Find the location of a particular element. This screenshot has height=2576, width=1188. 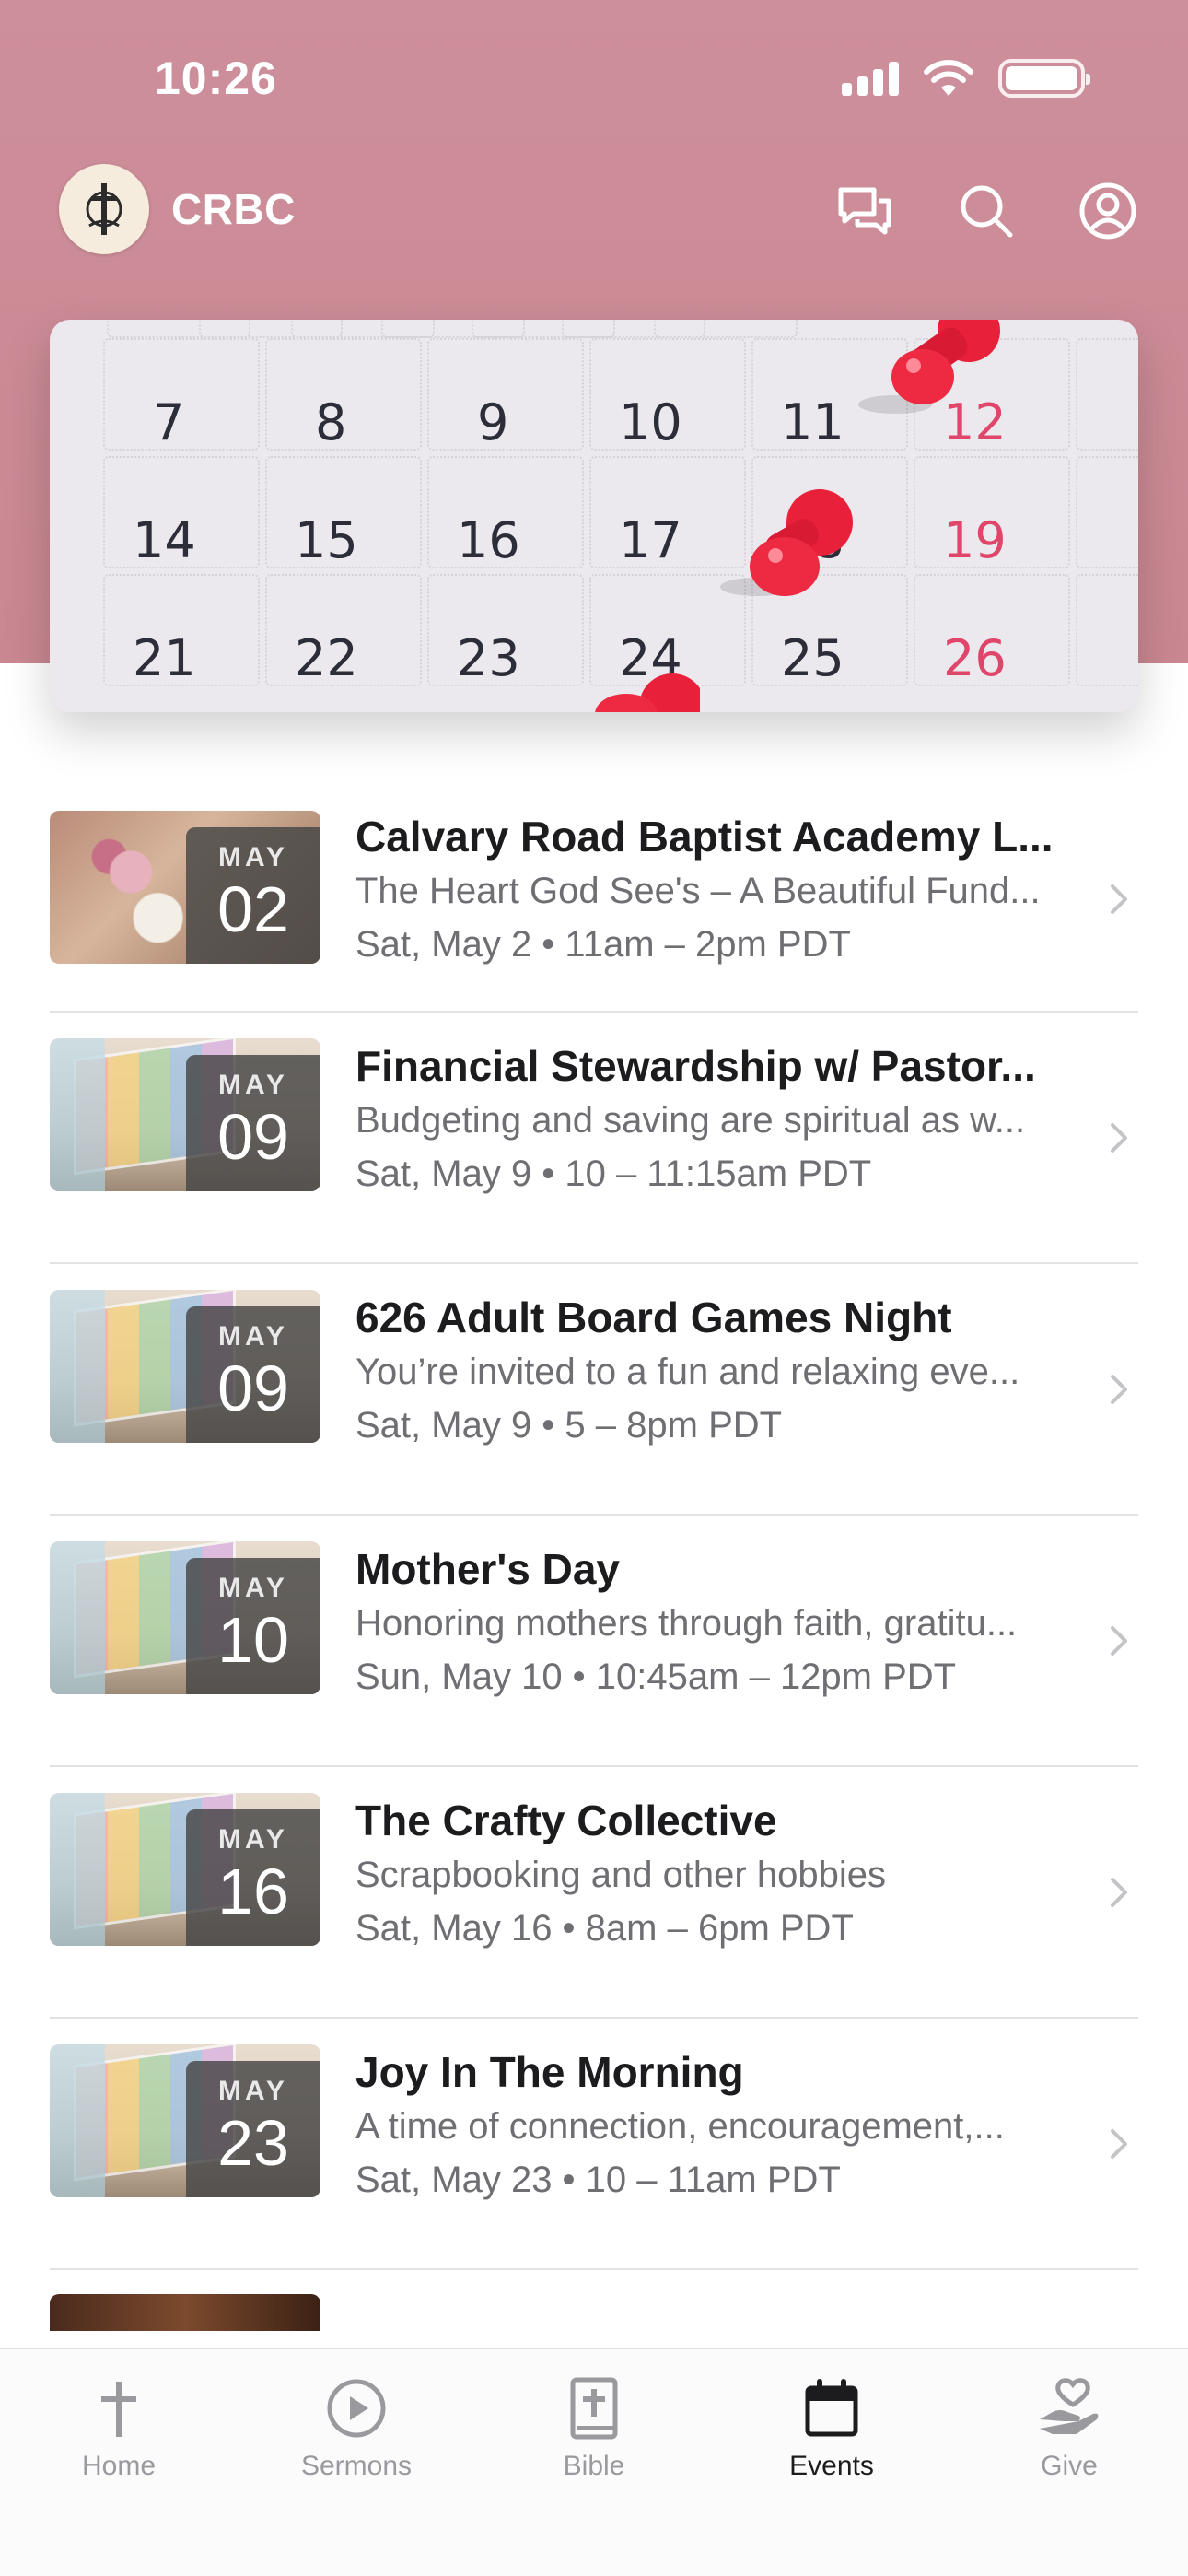

calendar-day-number: 16 is located at coordinates (488, 540).